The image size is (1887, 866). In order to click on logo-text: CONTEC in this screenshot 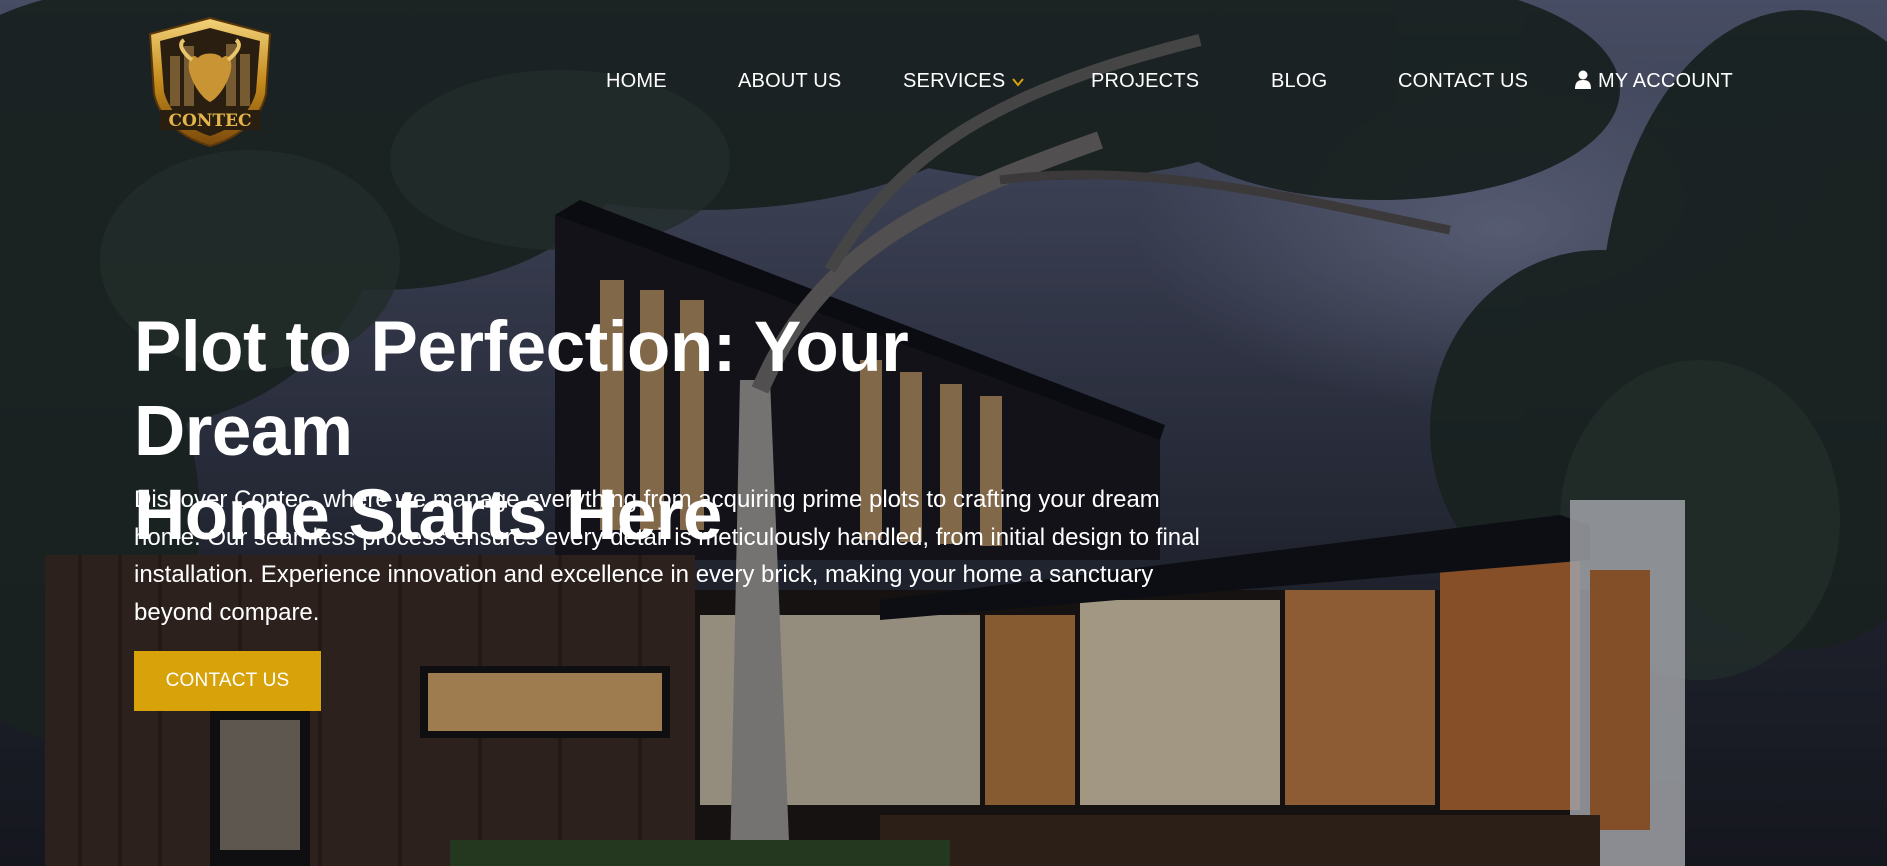, I will do `click(209, 121)`.